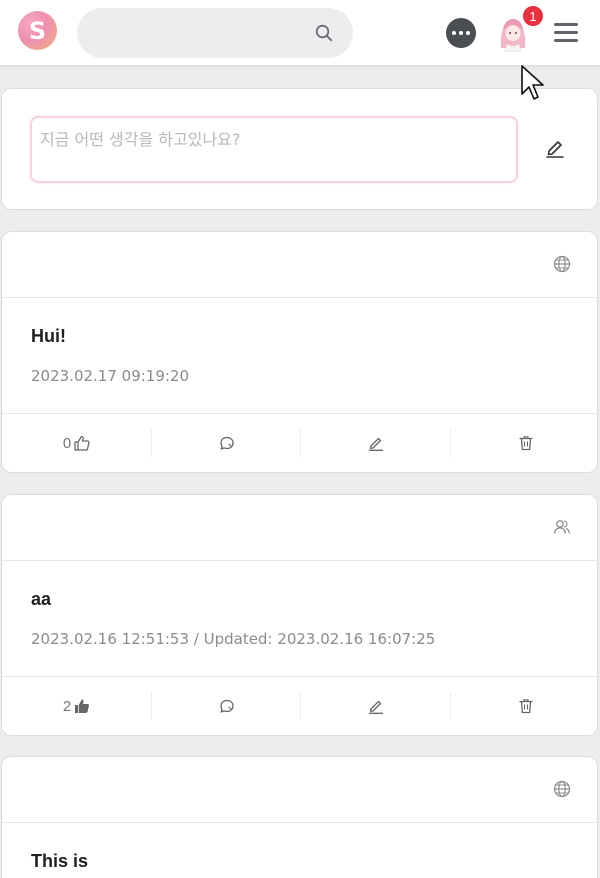 The height and width of the screenshot is (878, 600). I want to click on post-card: This is, so click(299, 817).